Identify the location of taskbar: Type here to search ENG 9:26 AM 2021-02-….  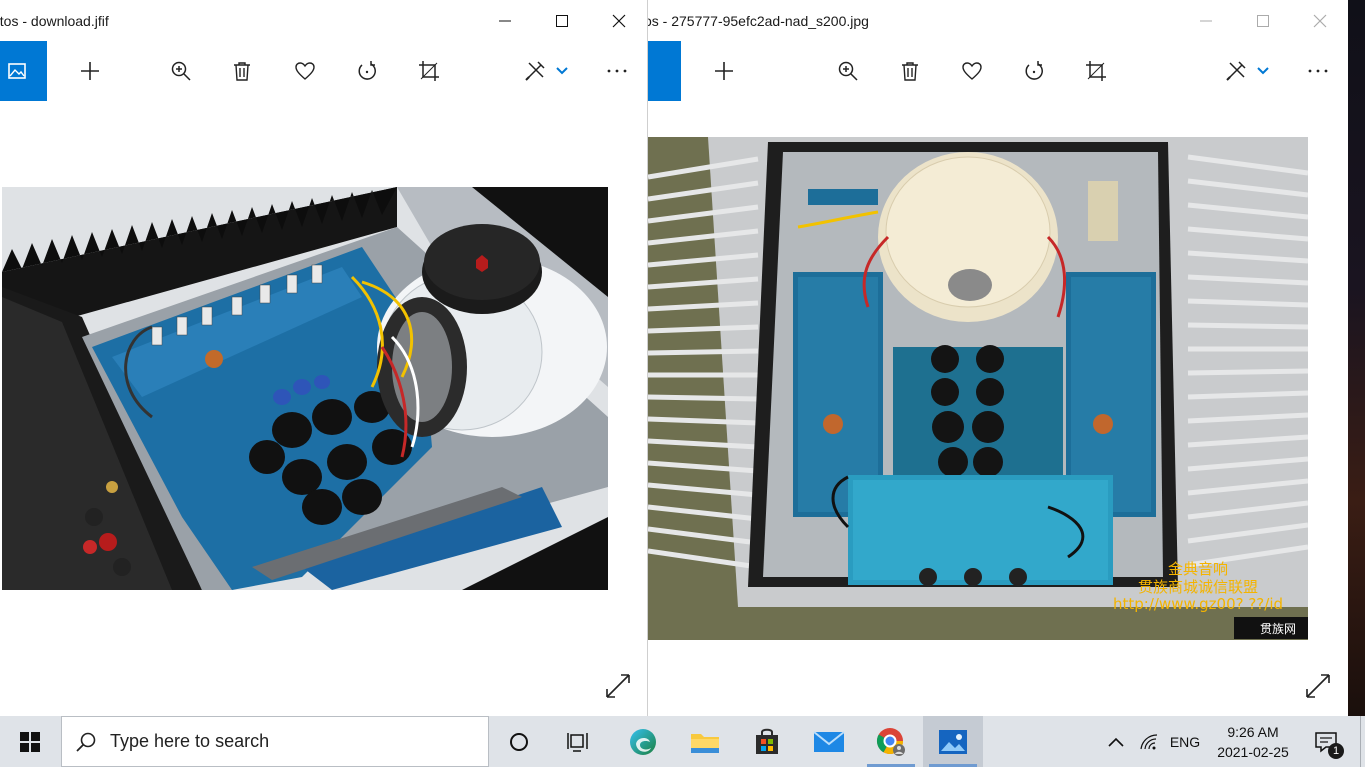
(682, 741).